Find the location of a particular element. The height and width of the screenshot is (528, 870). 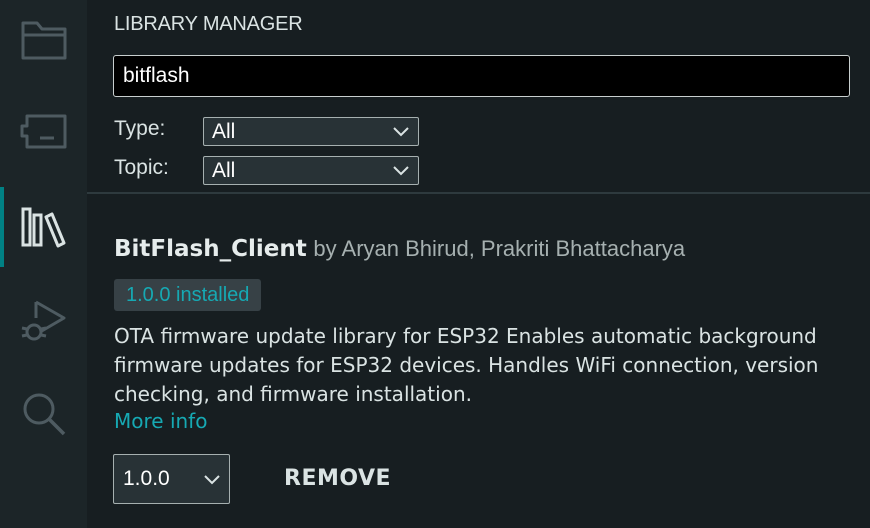

boards-manager-button is located at coordinates (43, 132).